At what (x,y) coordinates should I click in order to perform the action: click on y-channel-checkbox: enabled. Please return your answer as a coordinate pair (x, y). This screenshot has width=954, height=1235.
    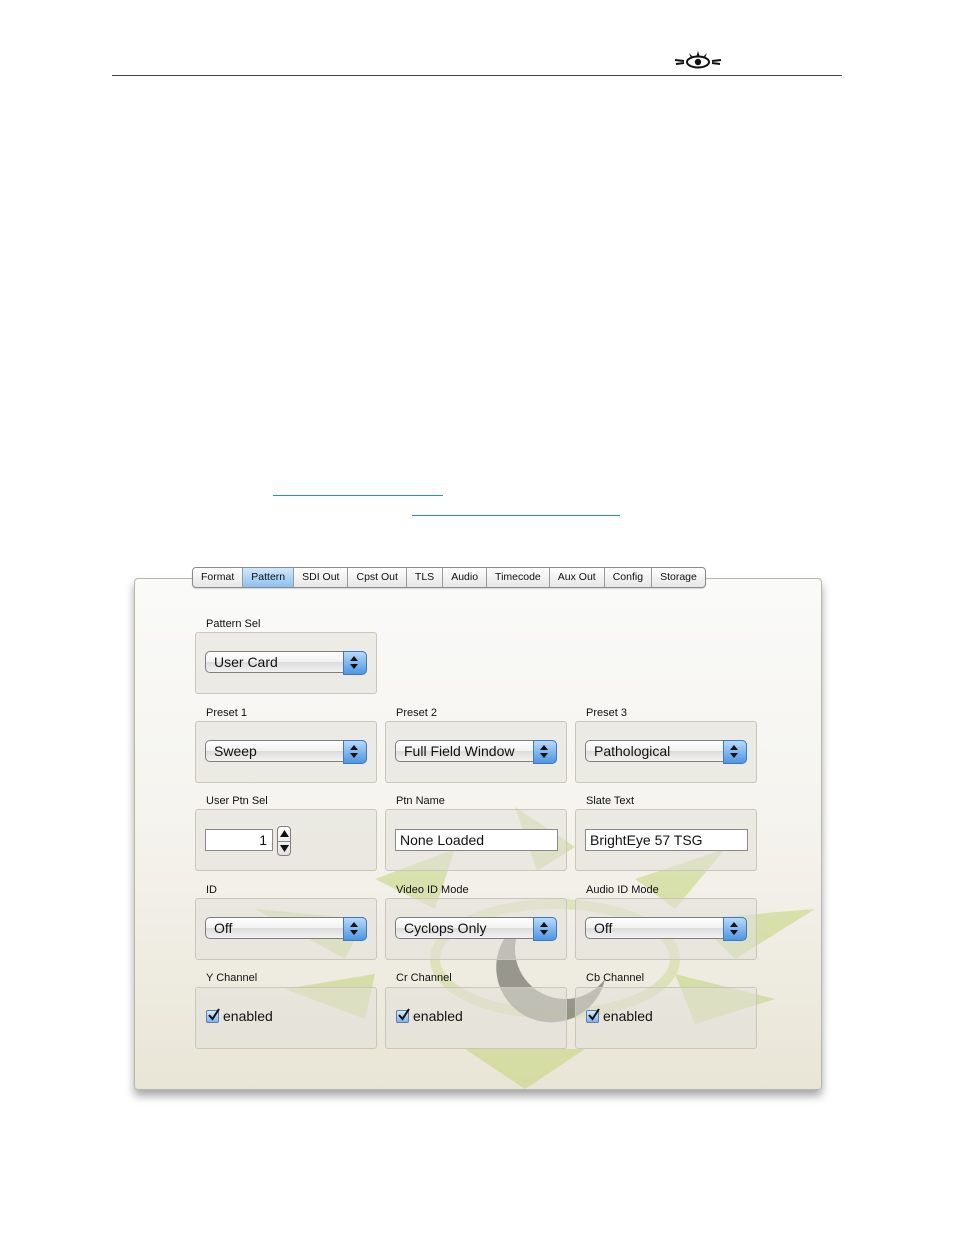
    Looking at the image, I should click on (239, 1015).